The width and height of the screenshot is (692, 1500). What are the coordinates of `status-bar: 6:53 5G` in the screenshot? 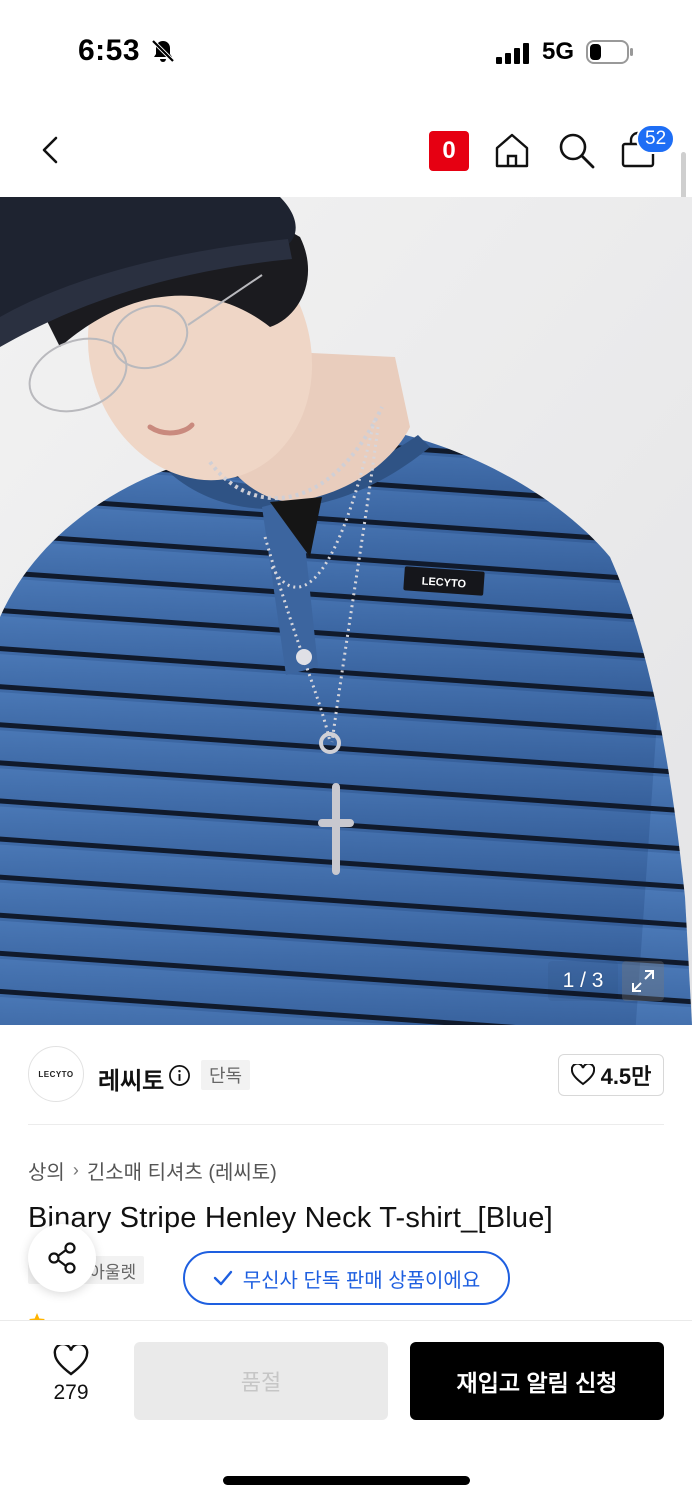 It's located at (346, 50).